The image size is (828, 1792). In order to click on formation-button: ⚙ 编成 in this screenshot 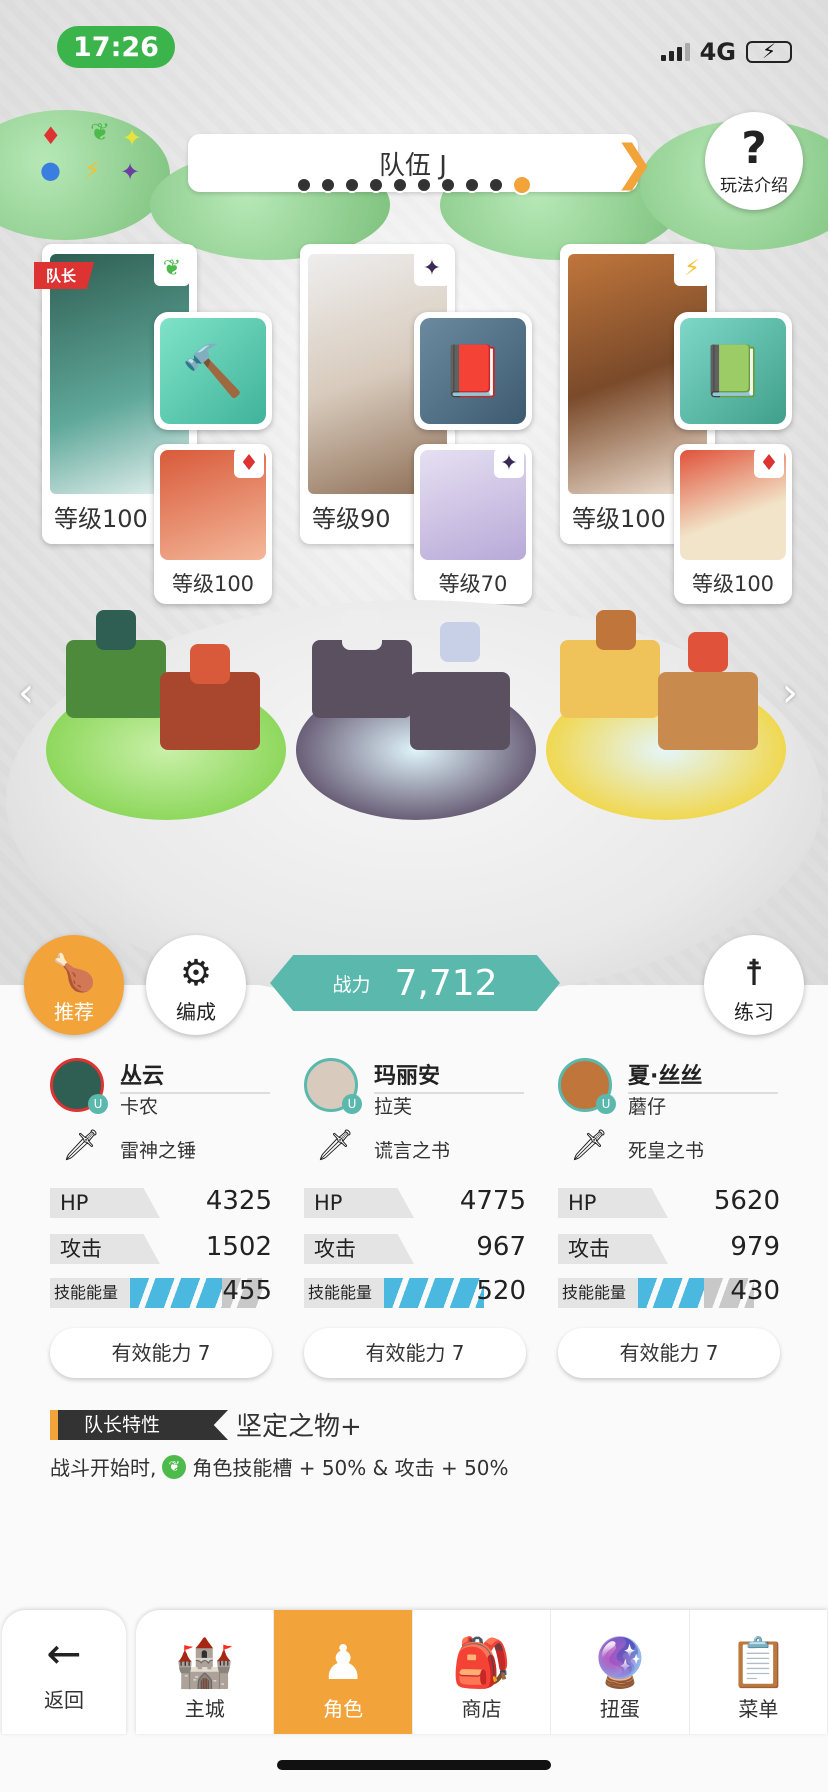, I will do `click(196, 985)`.